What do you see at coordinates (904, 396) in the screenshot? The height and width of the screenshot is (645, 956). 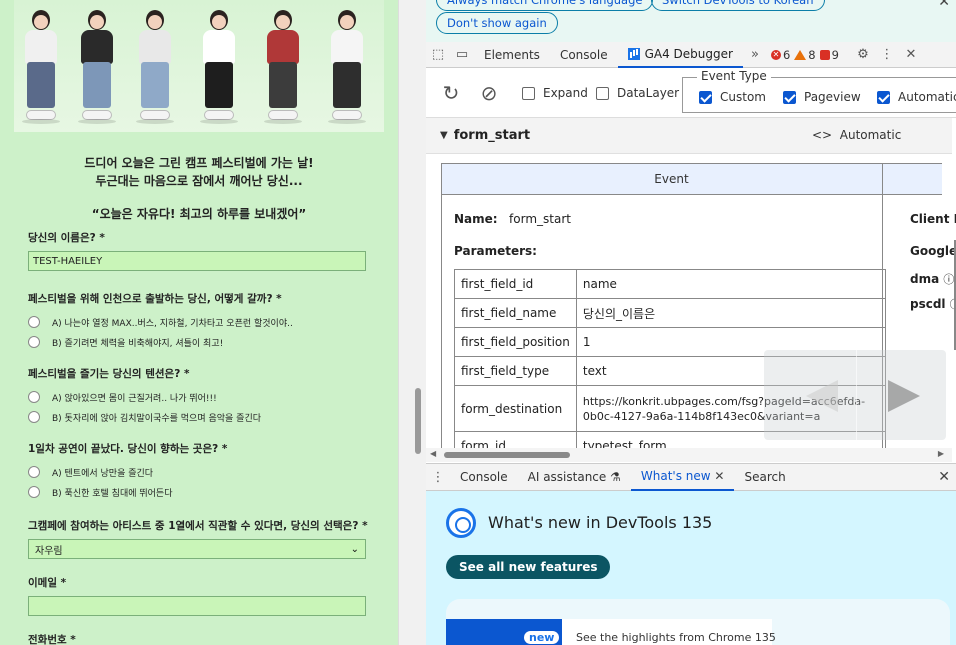 I see `play-icon` at bounding box center [904, 396].